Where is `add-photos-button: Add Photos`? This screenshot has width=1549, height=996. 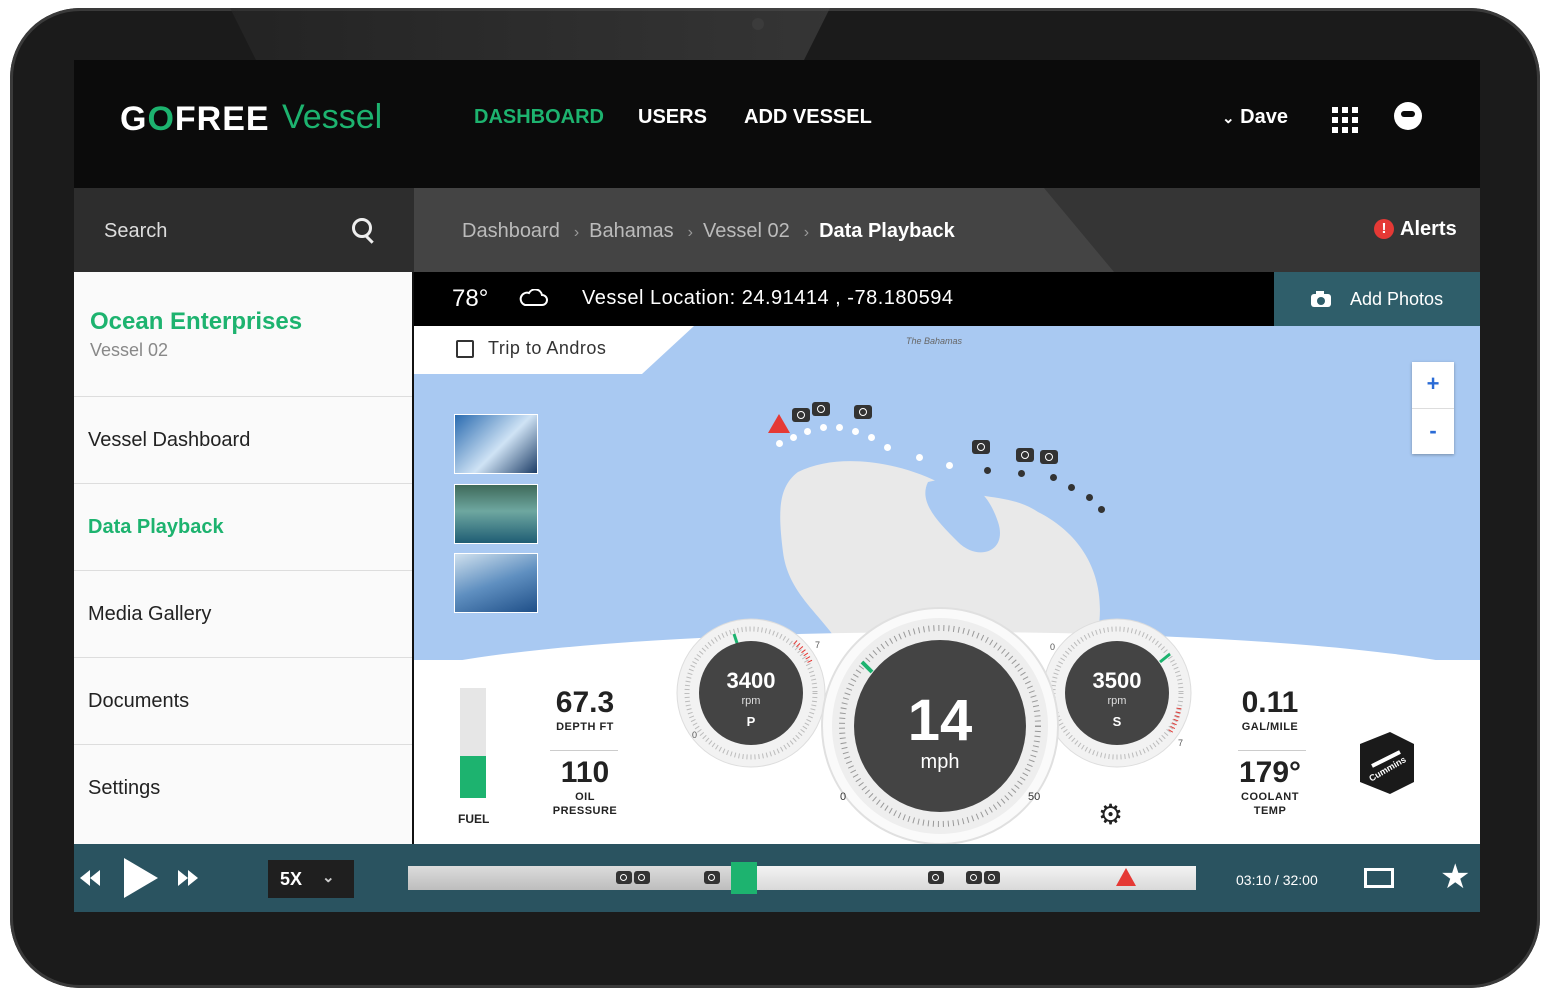 add-photos-button: Add Photos is located at coordinates (1377, 299).